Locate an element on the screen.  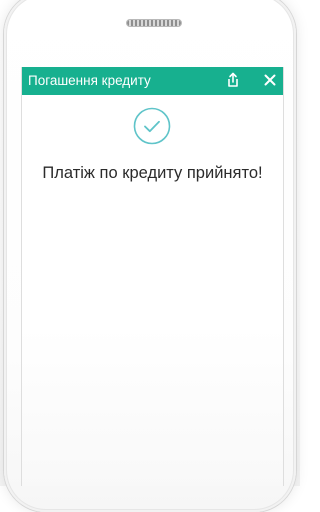
earpiece-speaker is located at coordinates (154, 23).